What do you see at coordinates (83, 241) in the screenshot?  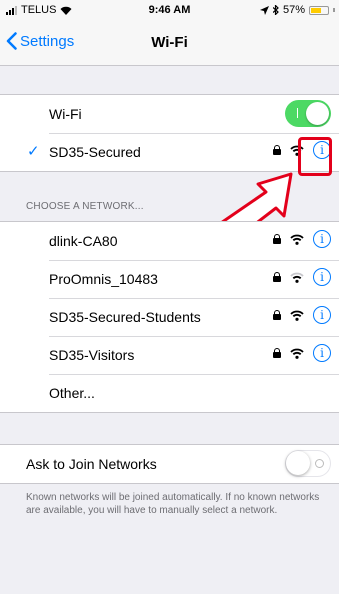 I see `network-name: dlink-CA80` at bounding box center [83, 241].